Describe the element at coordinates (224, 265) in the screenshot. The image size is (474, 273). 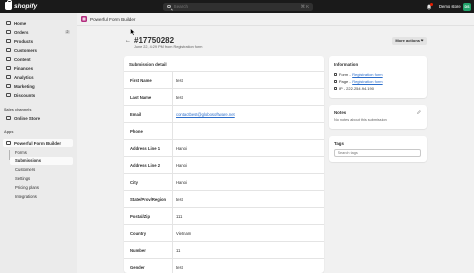
I see `table-row: Gender test` at that location.